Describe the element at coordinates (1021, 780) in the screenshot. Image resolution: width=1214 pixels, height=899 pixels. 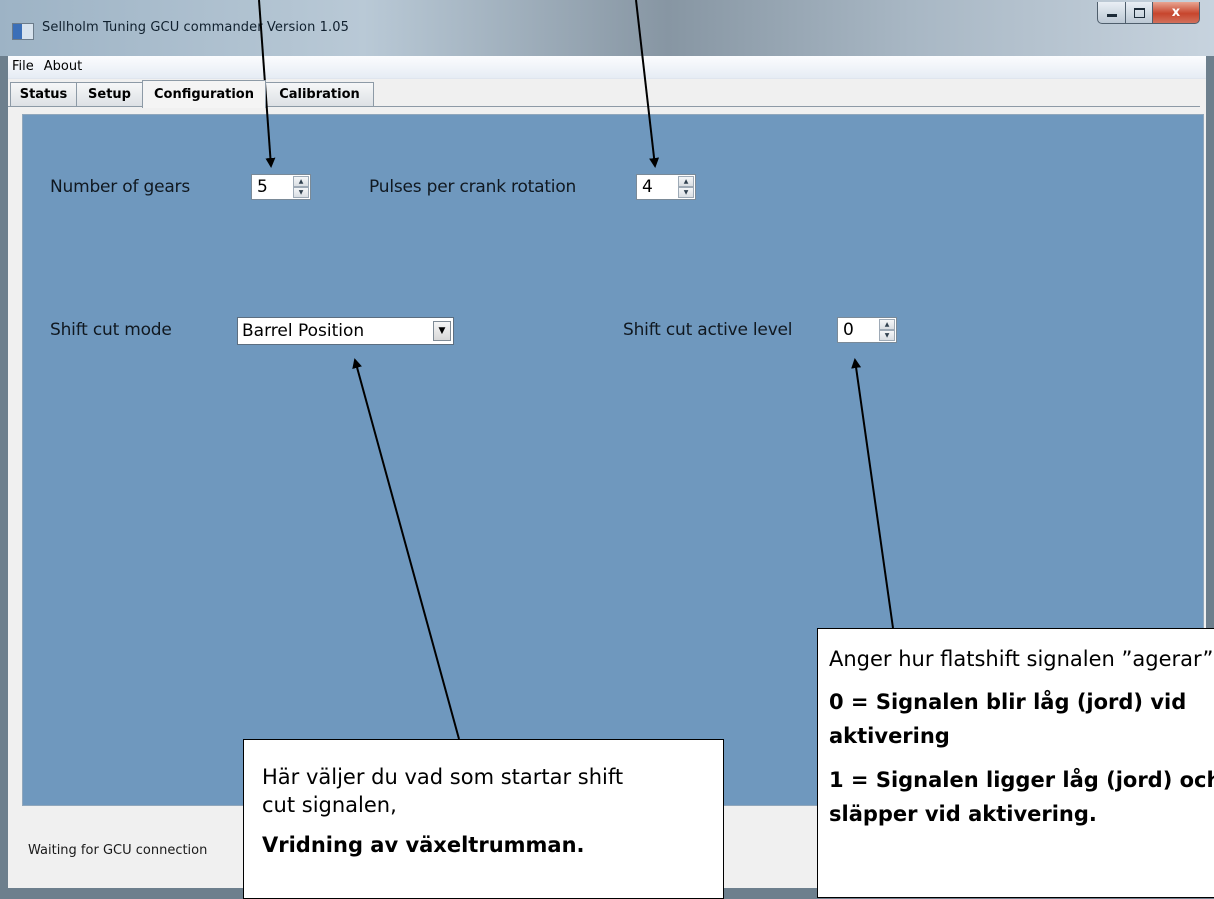
I see `callout-right-item1-line1: 1 = Signalen ligger låg (jord) och` at that location.